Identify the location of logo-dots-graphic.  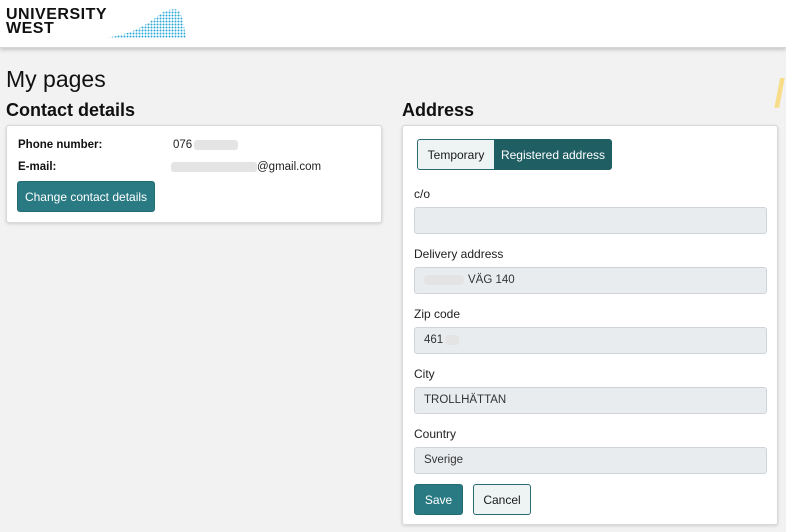
(145, 24).